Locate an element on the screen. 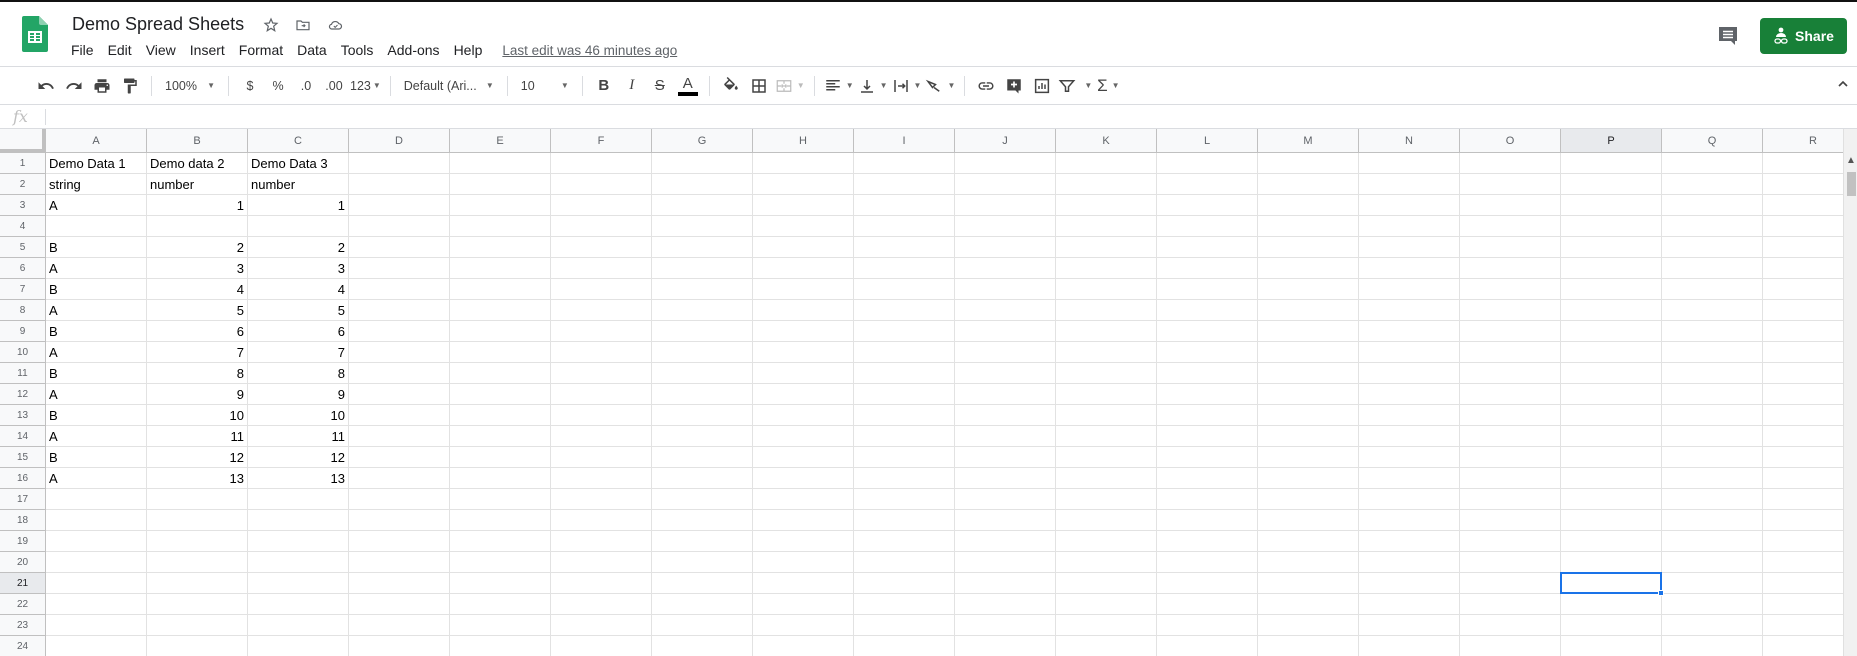 The height and width of the screenshot is (656, 1857). filter-button: ▼ is located at coordinates (1075, 86).